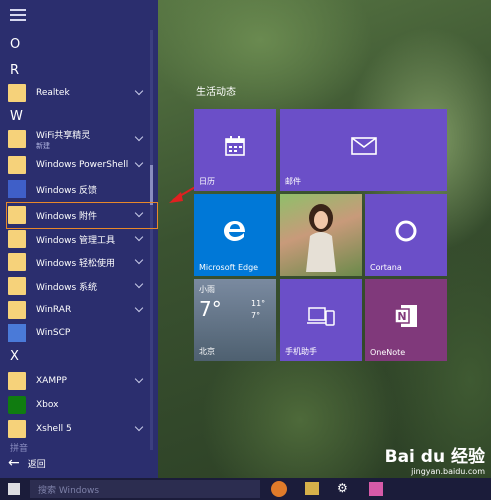  Describe the element at coordinates (47, 405) in the screenshot. I see `app-label: Xbox` at that location.